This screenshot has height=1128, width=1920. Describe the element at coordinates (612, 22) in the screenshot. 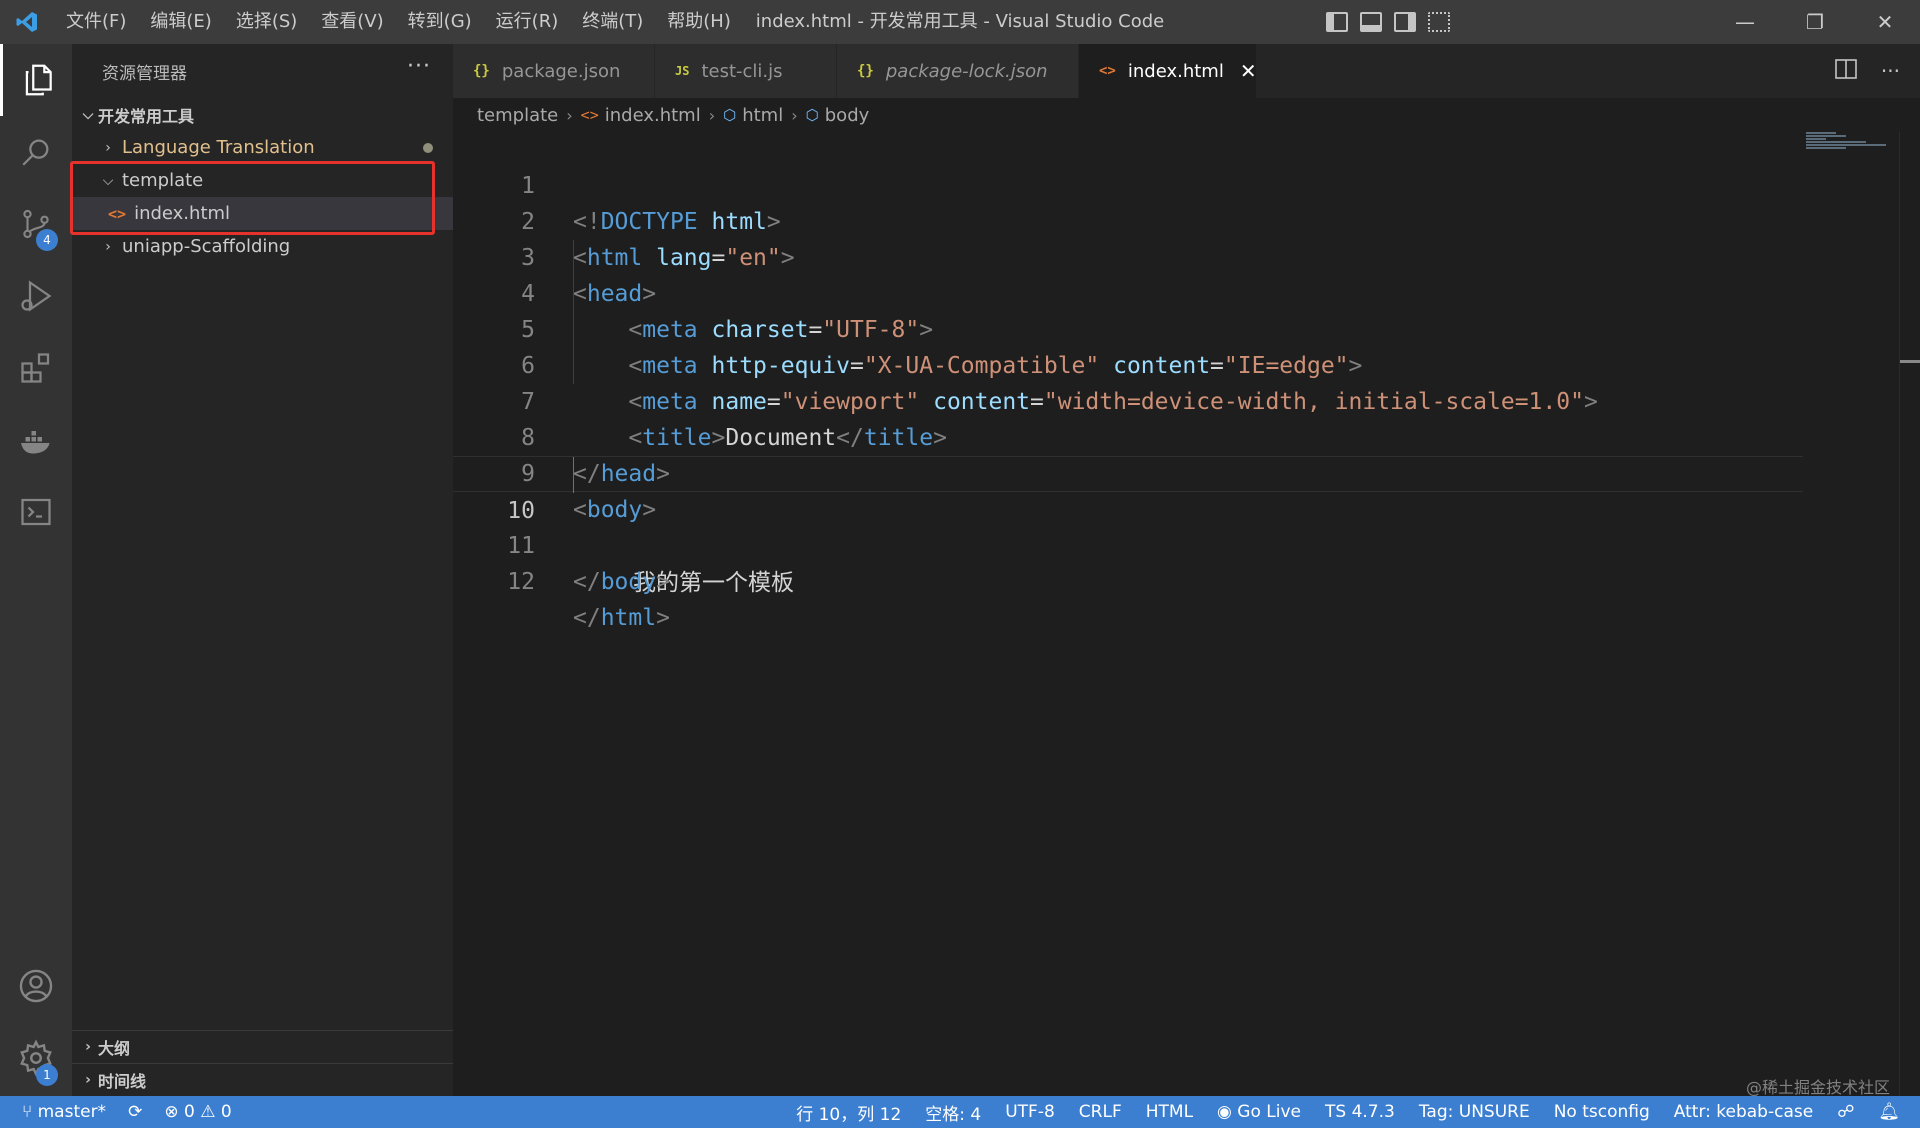

I see `menu-terminal: 终端(T)` at that location.